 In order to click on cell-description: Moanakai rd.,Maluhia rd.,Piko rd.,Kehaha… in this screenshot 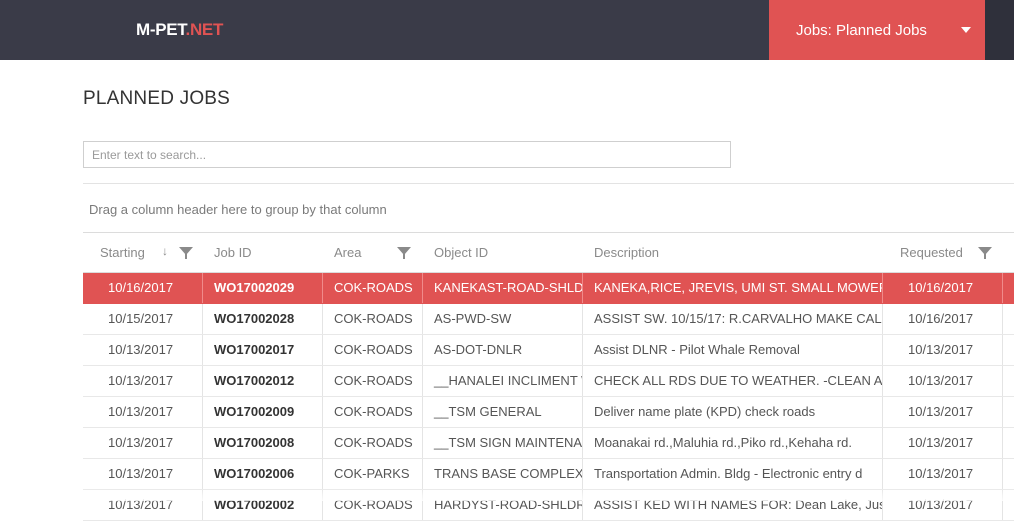, I will do `click(733, 443)`.